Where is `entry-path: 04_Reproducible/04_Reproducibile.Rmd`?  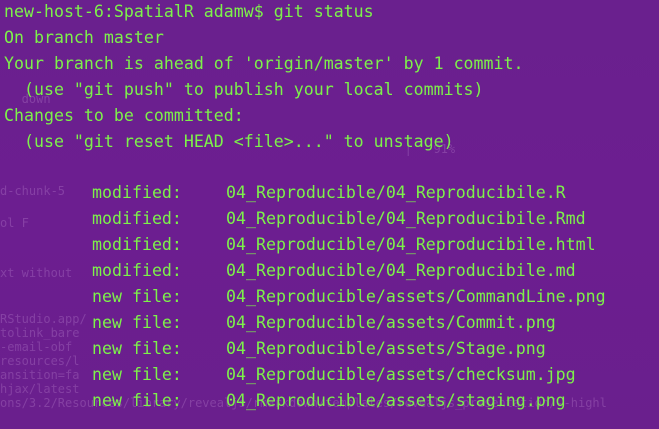
entry-path: 04_Reproducible/04_Reproducibile.Rmd is located at coordinates (406, 218).